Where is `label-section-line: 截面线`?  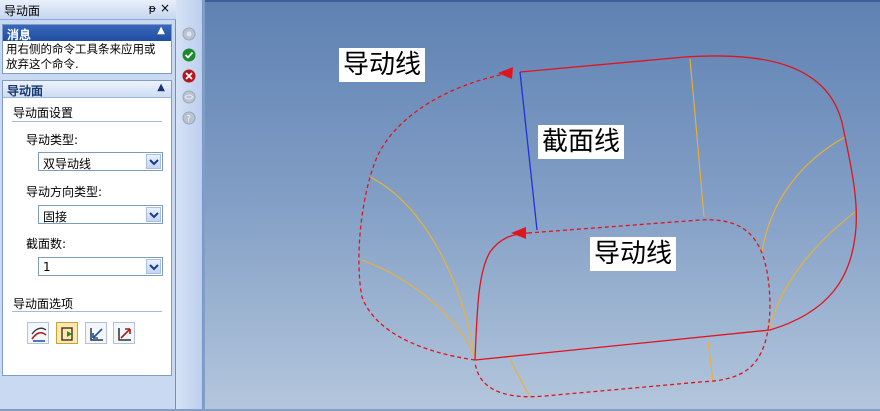
label-section-line: 截面线 is located at coordinates (581, 142).